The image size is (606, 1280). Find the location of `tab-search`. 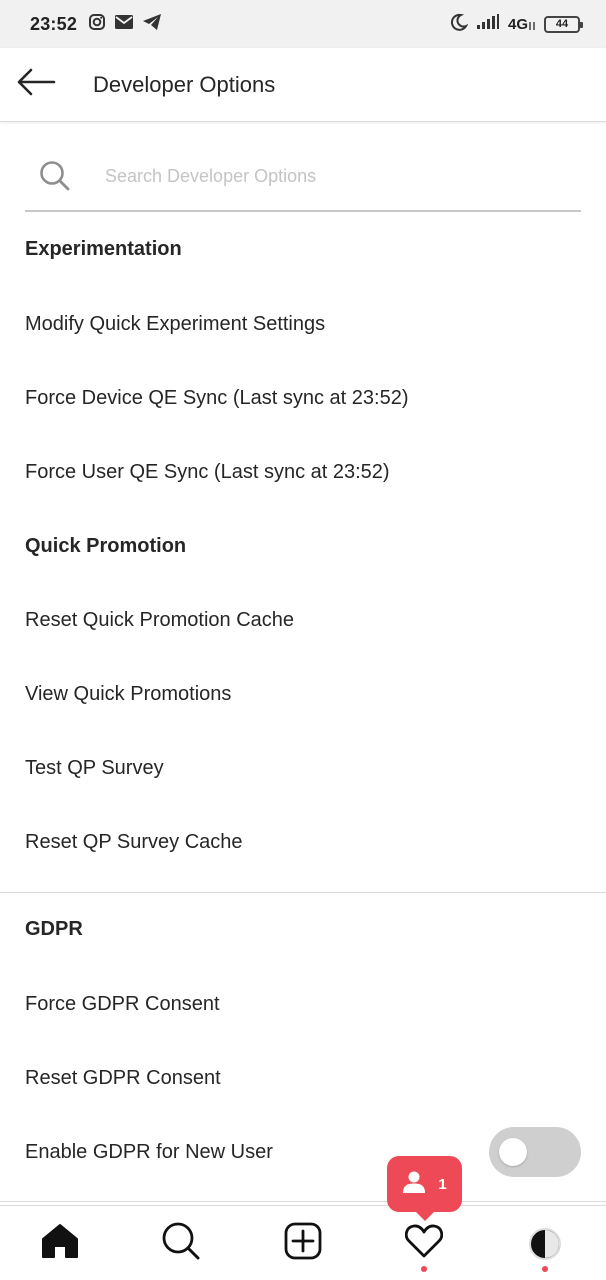

tab-search is located at coordinates (181, 1243).